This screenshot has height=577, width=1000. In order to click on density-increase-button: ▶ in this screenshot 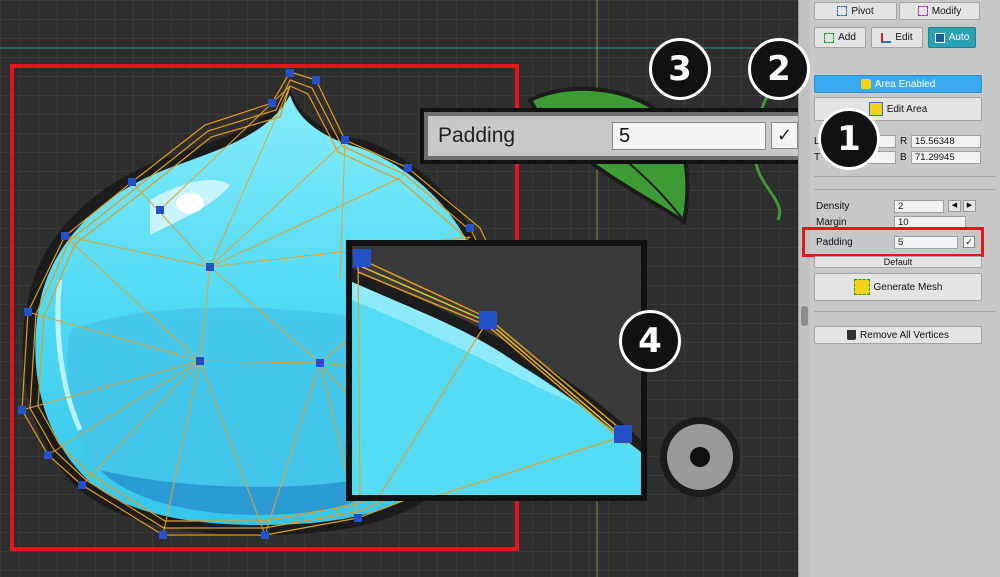, I will do `click(969, 206)`.